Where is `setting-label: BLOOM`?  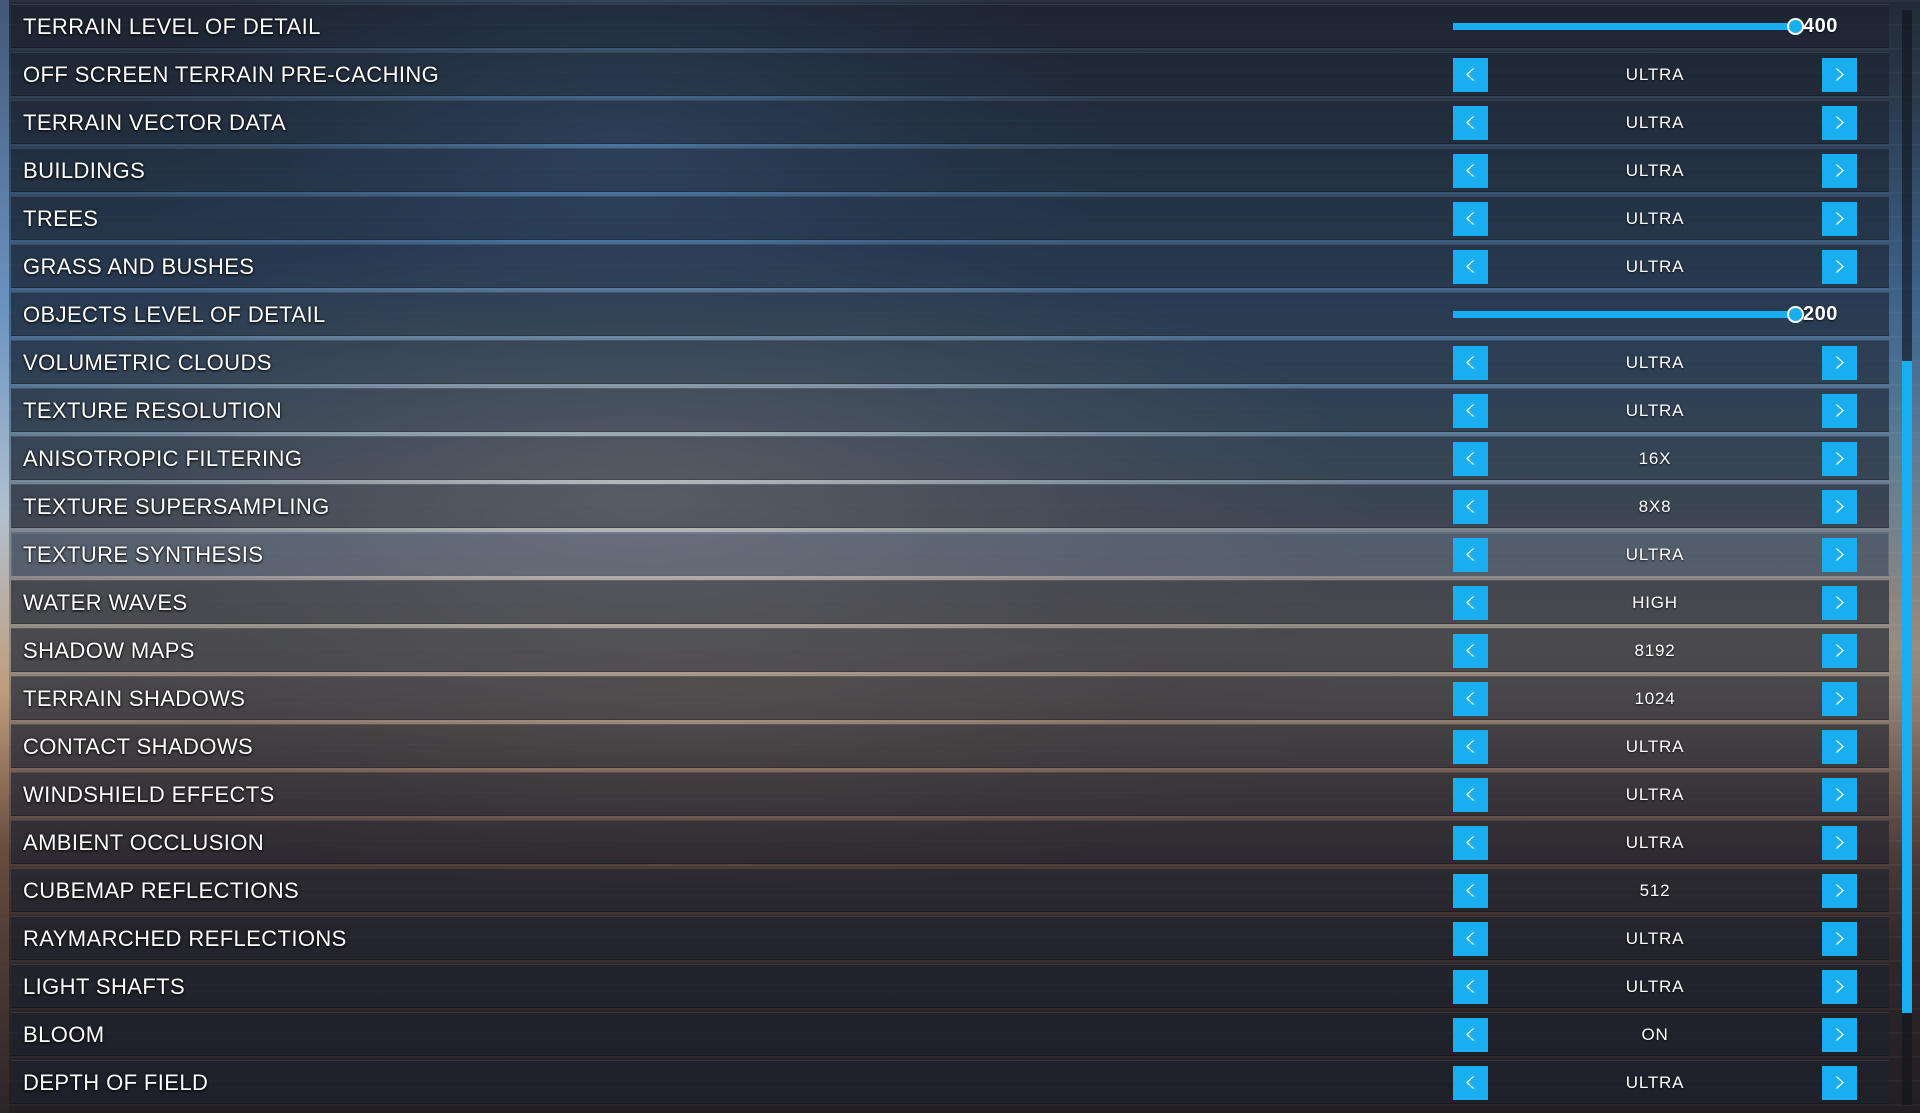
setting-label: BLOOM is located at coordinates (64, 1034).